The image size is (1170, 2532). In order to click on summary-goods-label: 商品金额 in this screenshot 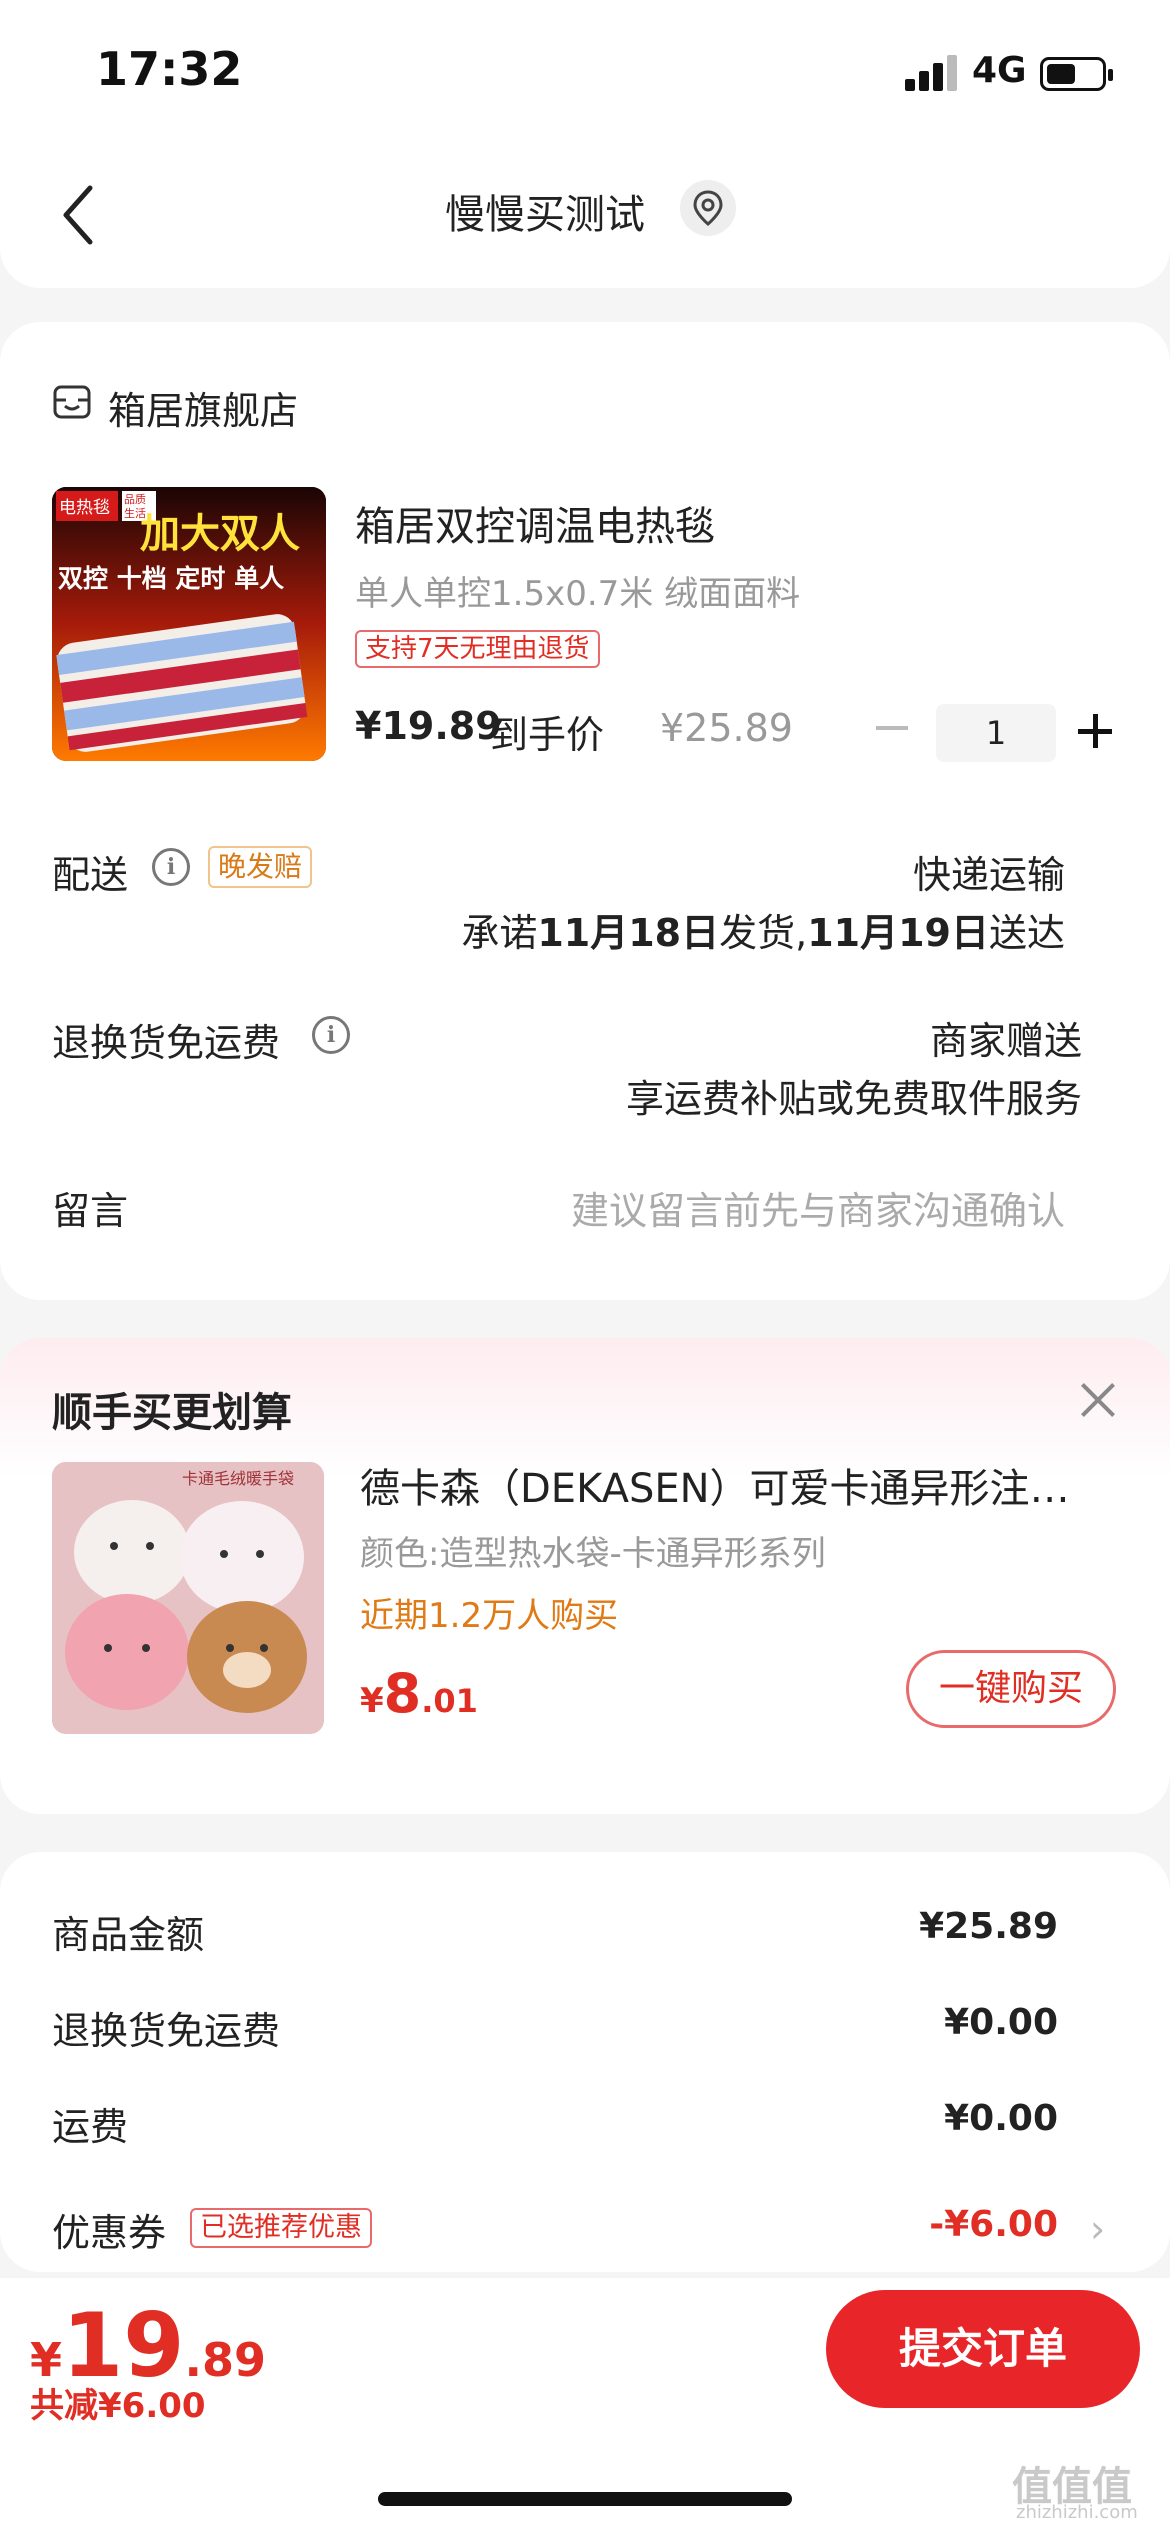, I will do `click(128, 1935)`.